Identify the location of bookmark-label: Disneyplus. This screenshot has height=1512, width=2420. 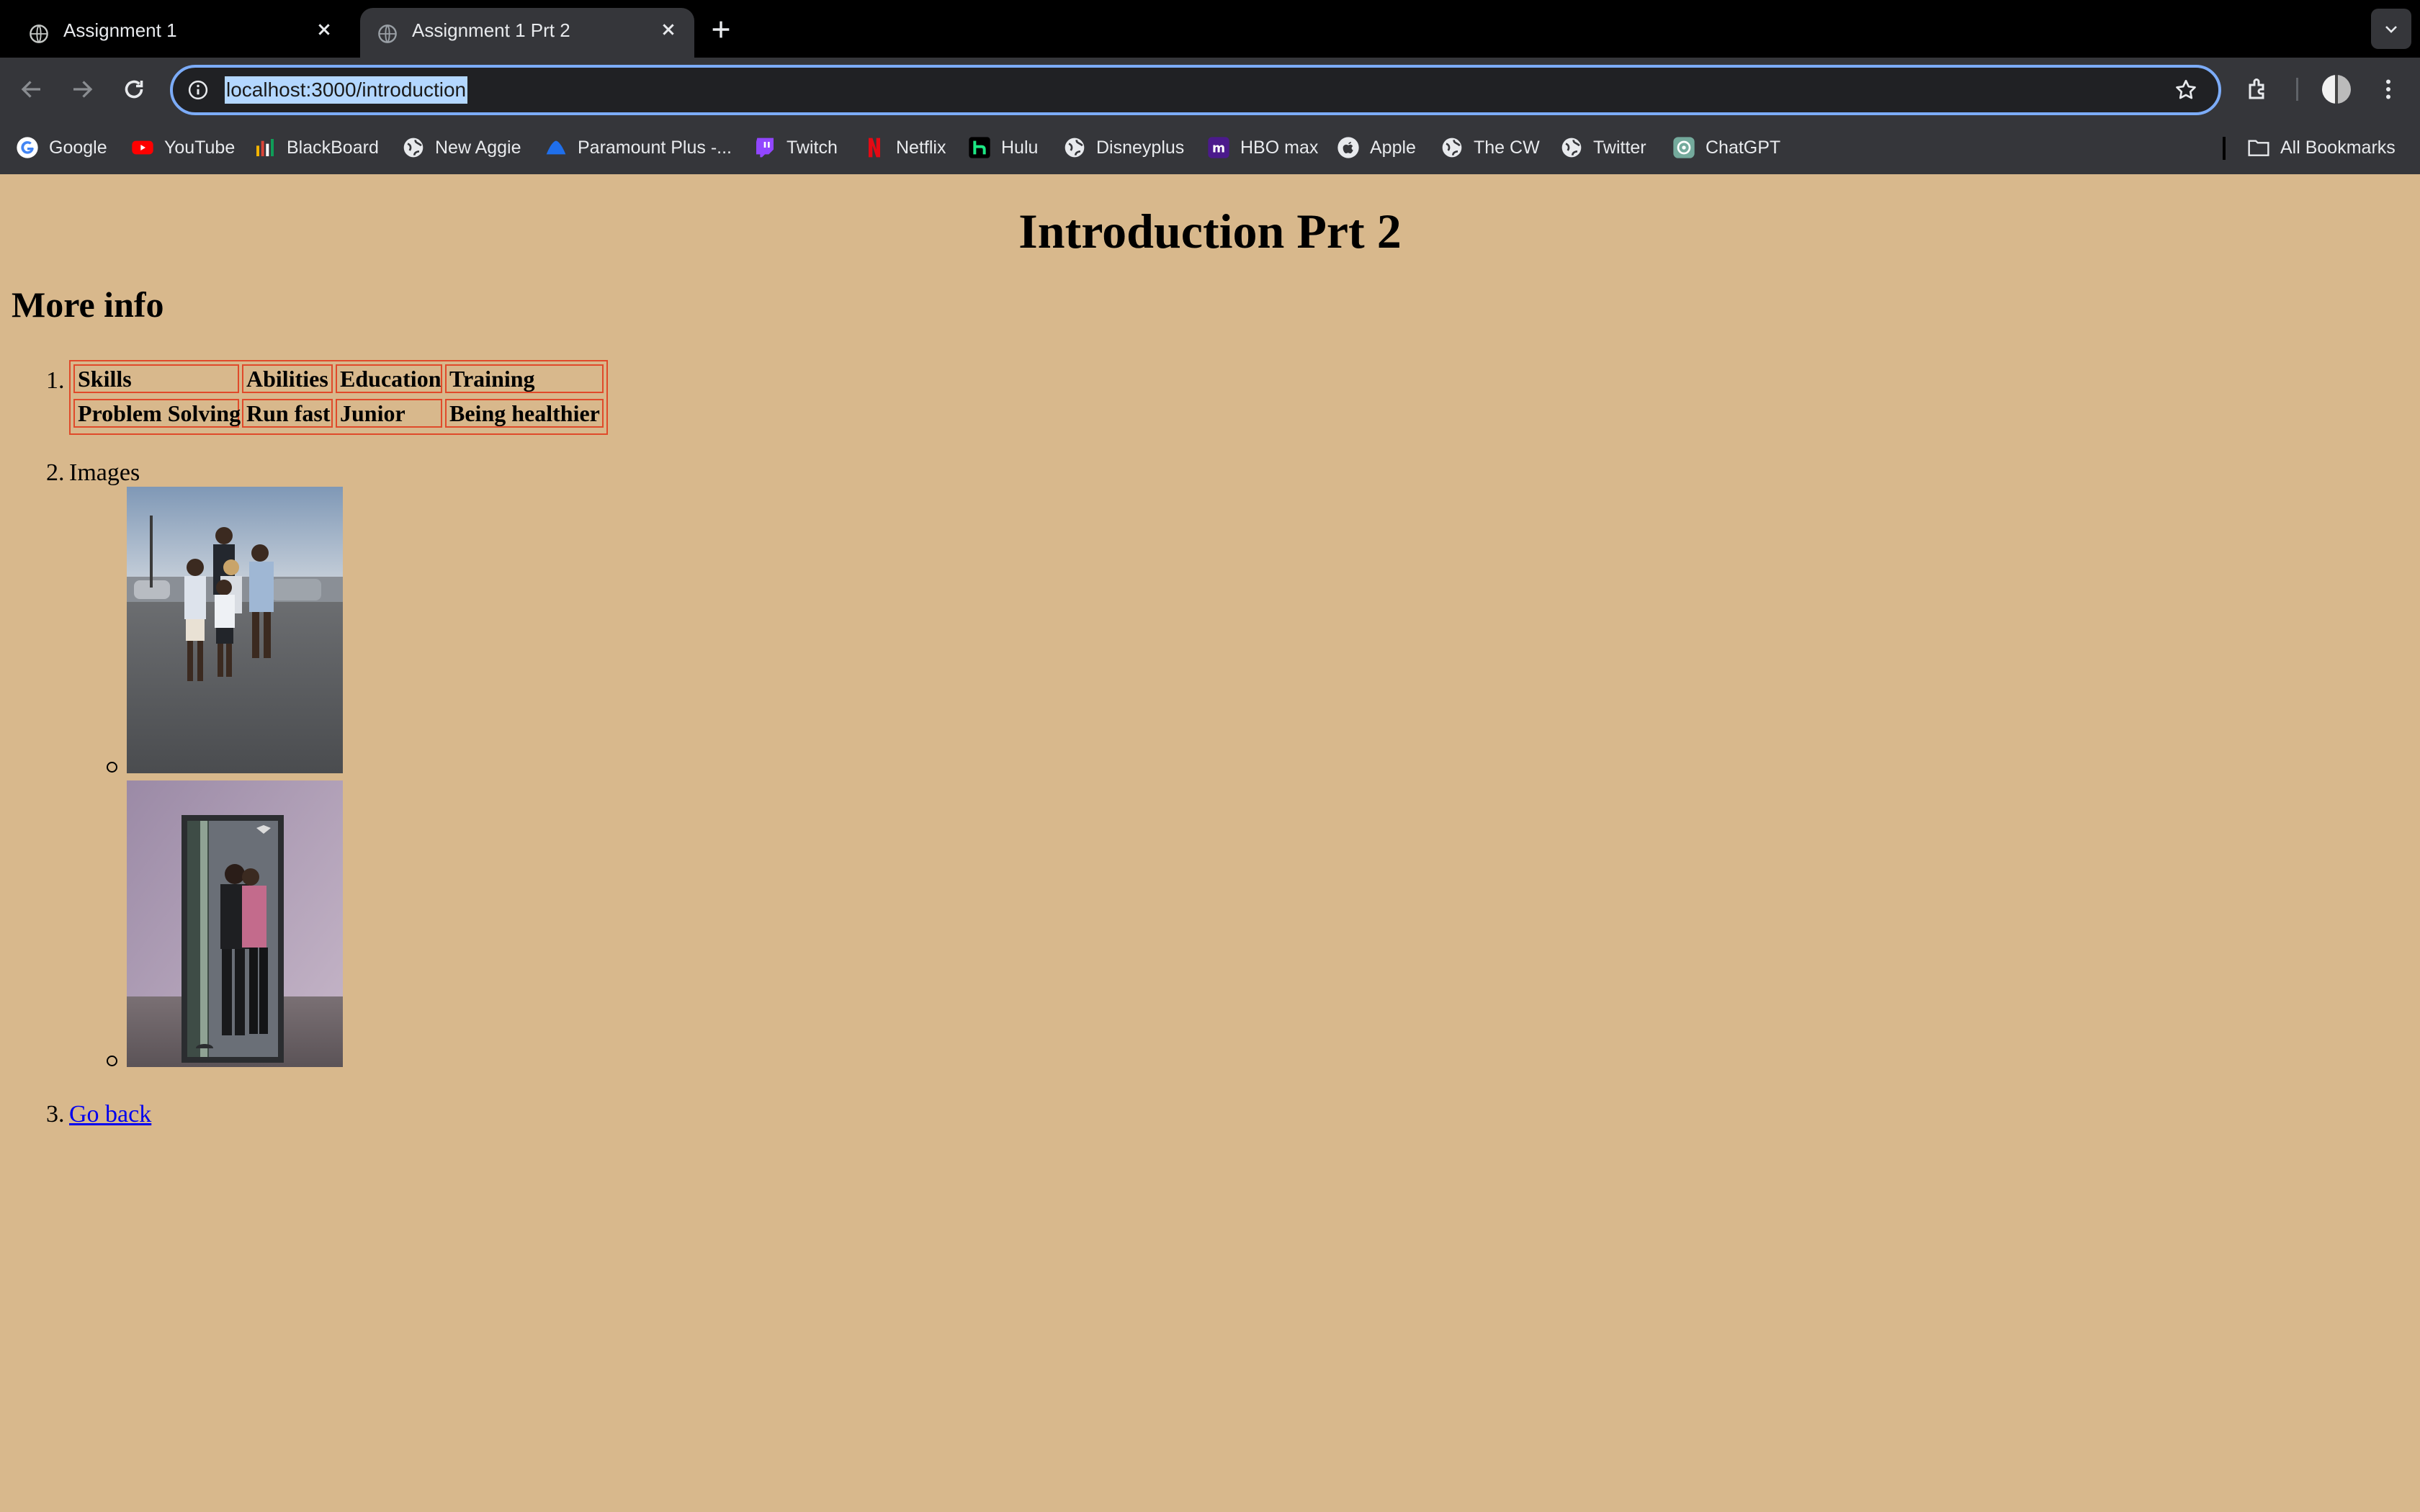
(1140, 147).